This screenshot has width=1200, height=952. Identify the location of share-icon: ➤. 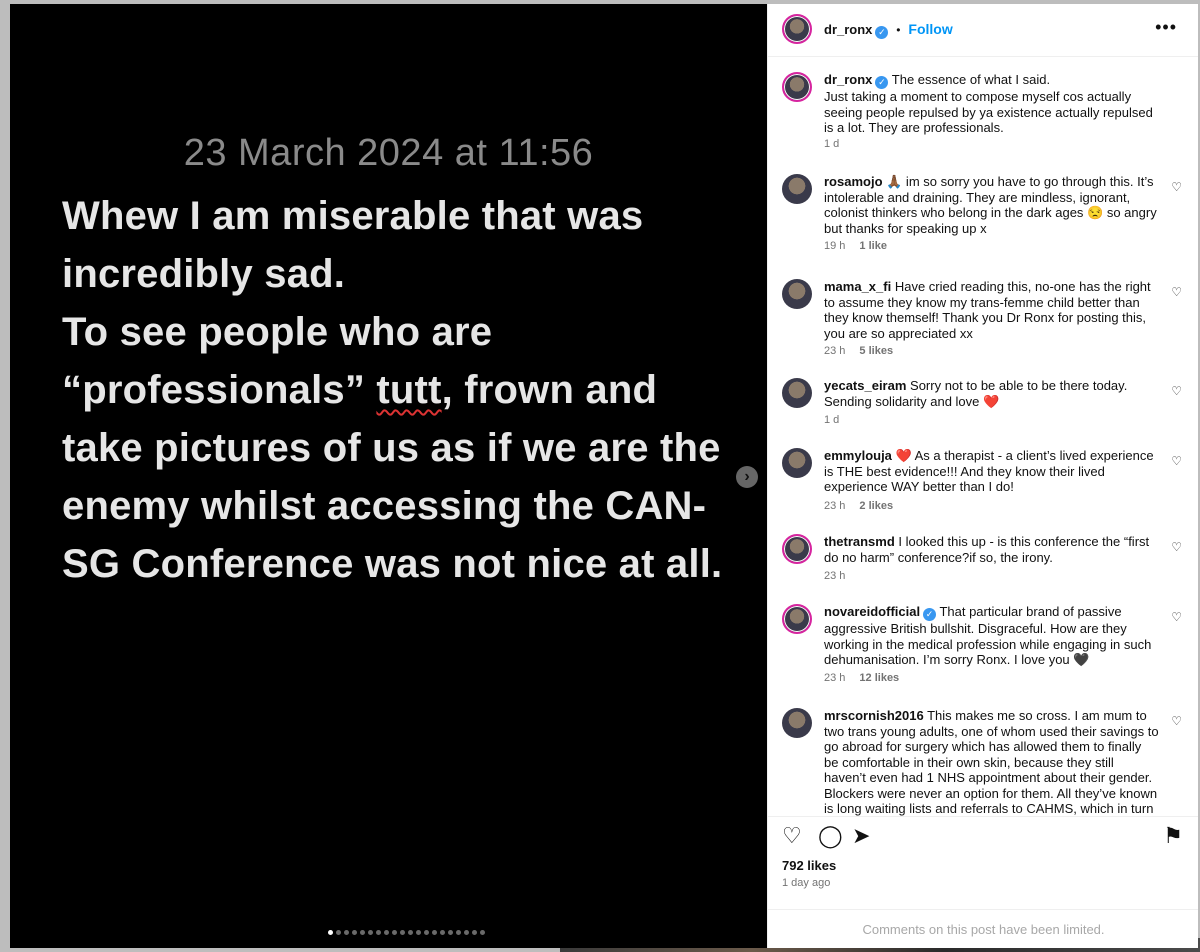
(861, 836).